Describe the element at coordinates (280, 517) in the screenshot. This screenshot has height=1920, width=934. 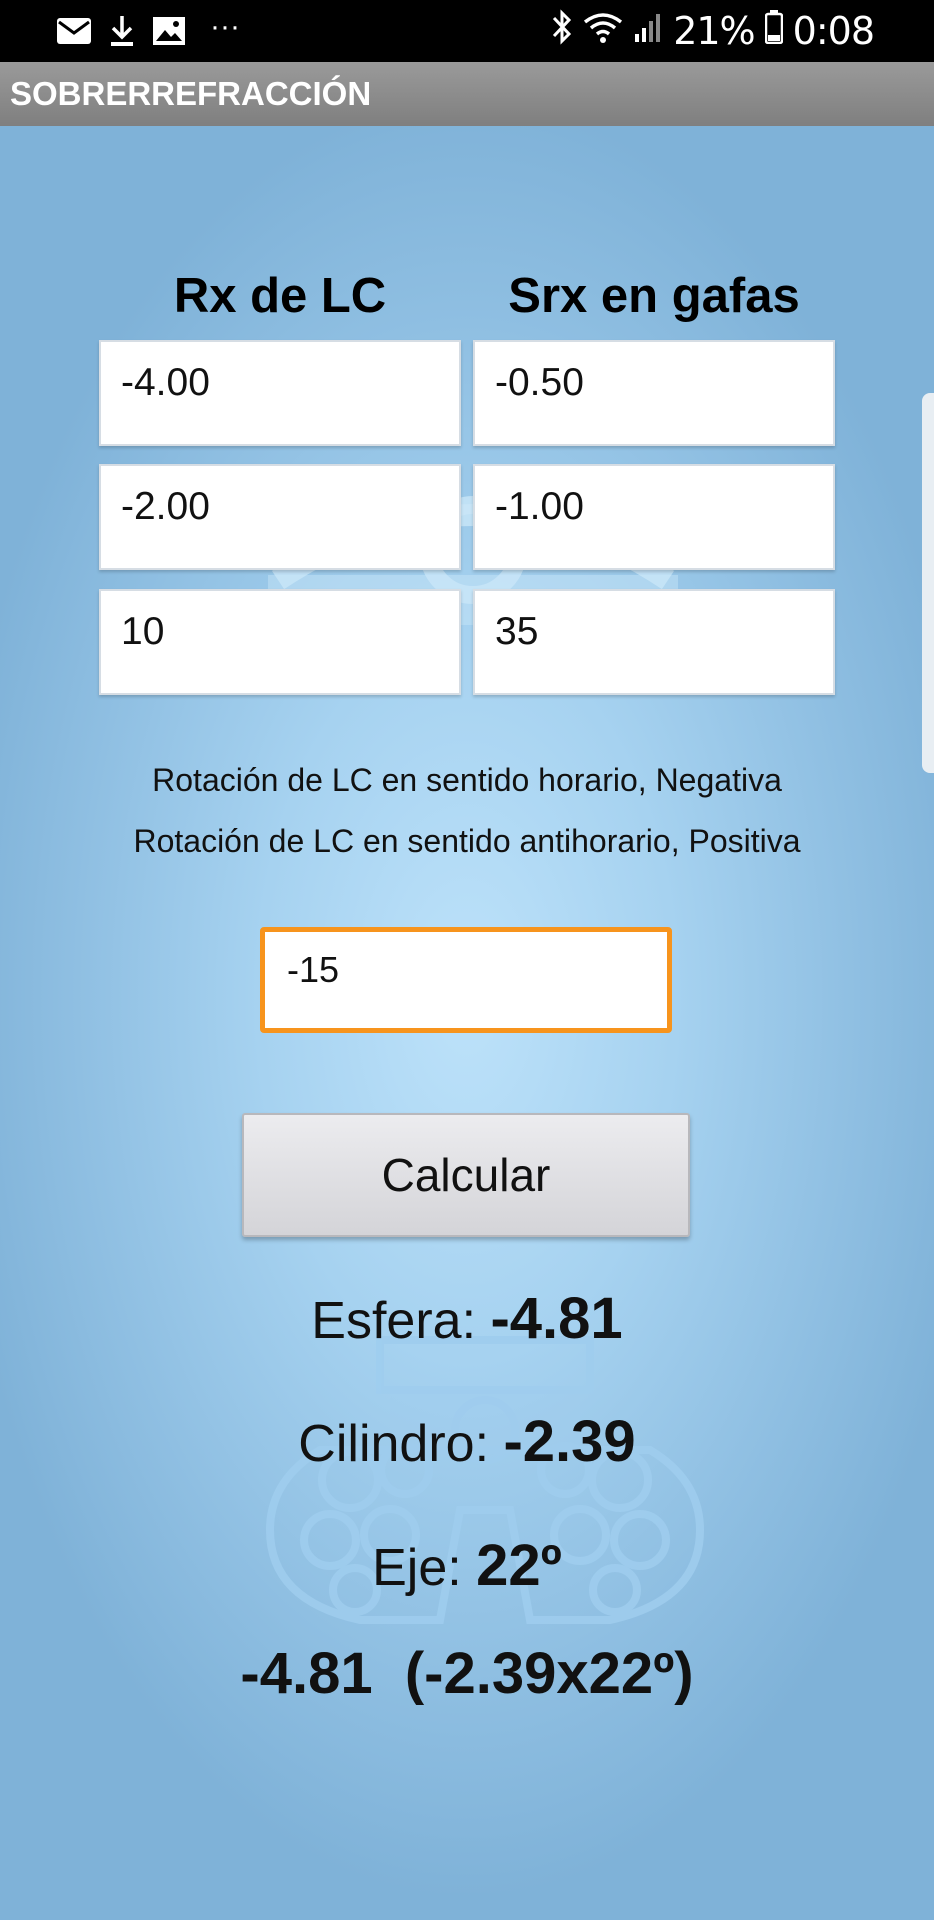
I see `lc-cylinder-input: -2.00` at that location.